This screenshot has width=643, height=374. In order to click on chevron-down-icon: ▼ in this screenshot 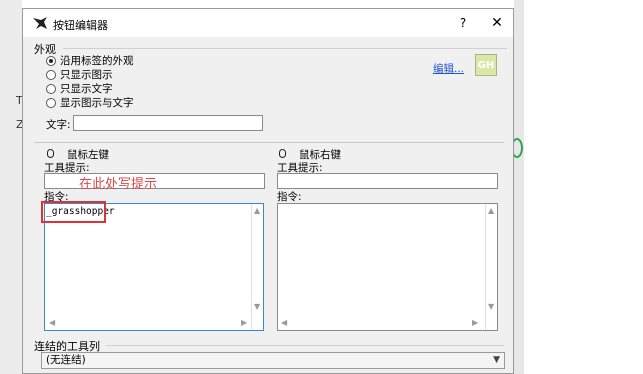, I will do `click(496, 360)`.